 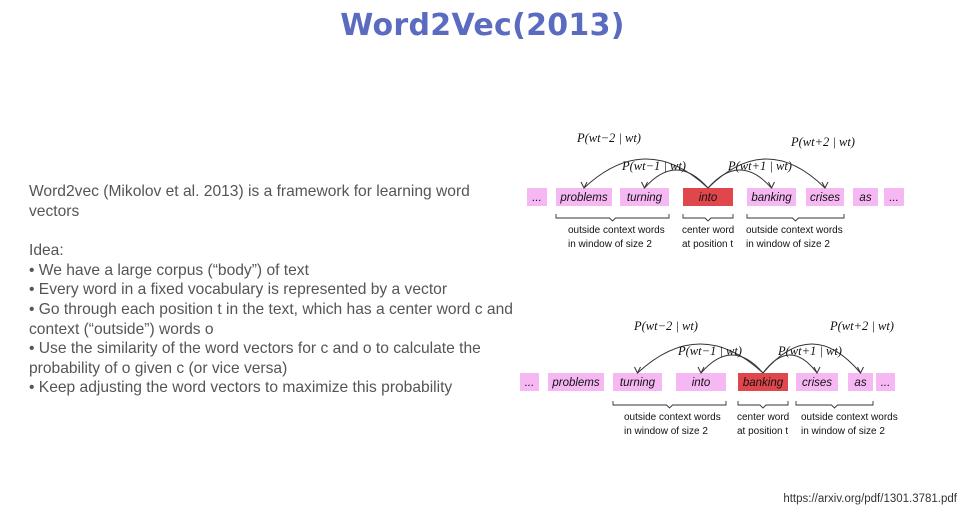 I want to click on center-word-box: banking, so click(x=763, y=382).